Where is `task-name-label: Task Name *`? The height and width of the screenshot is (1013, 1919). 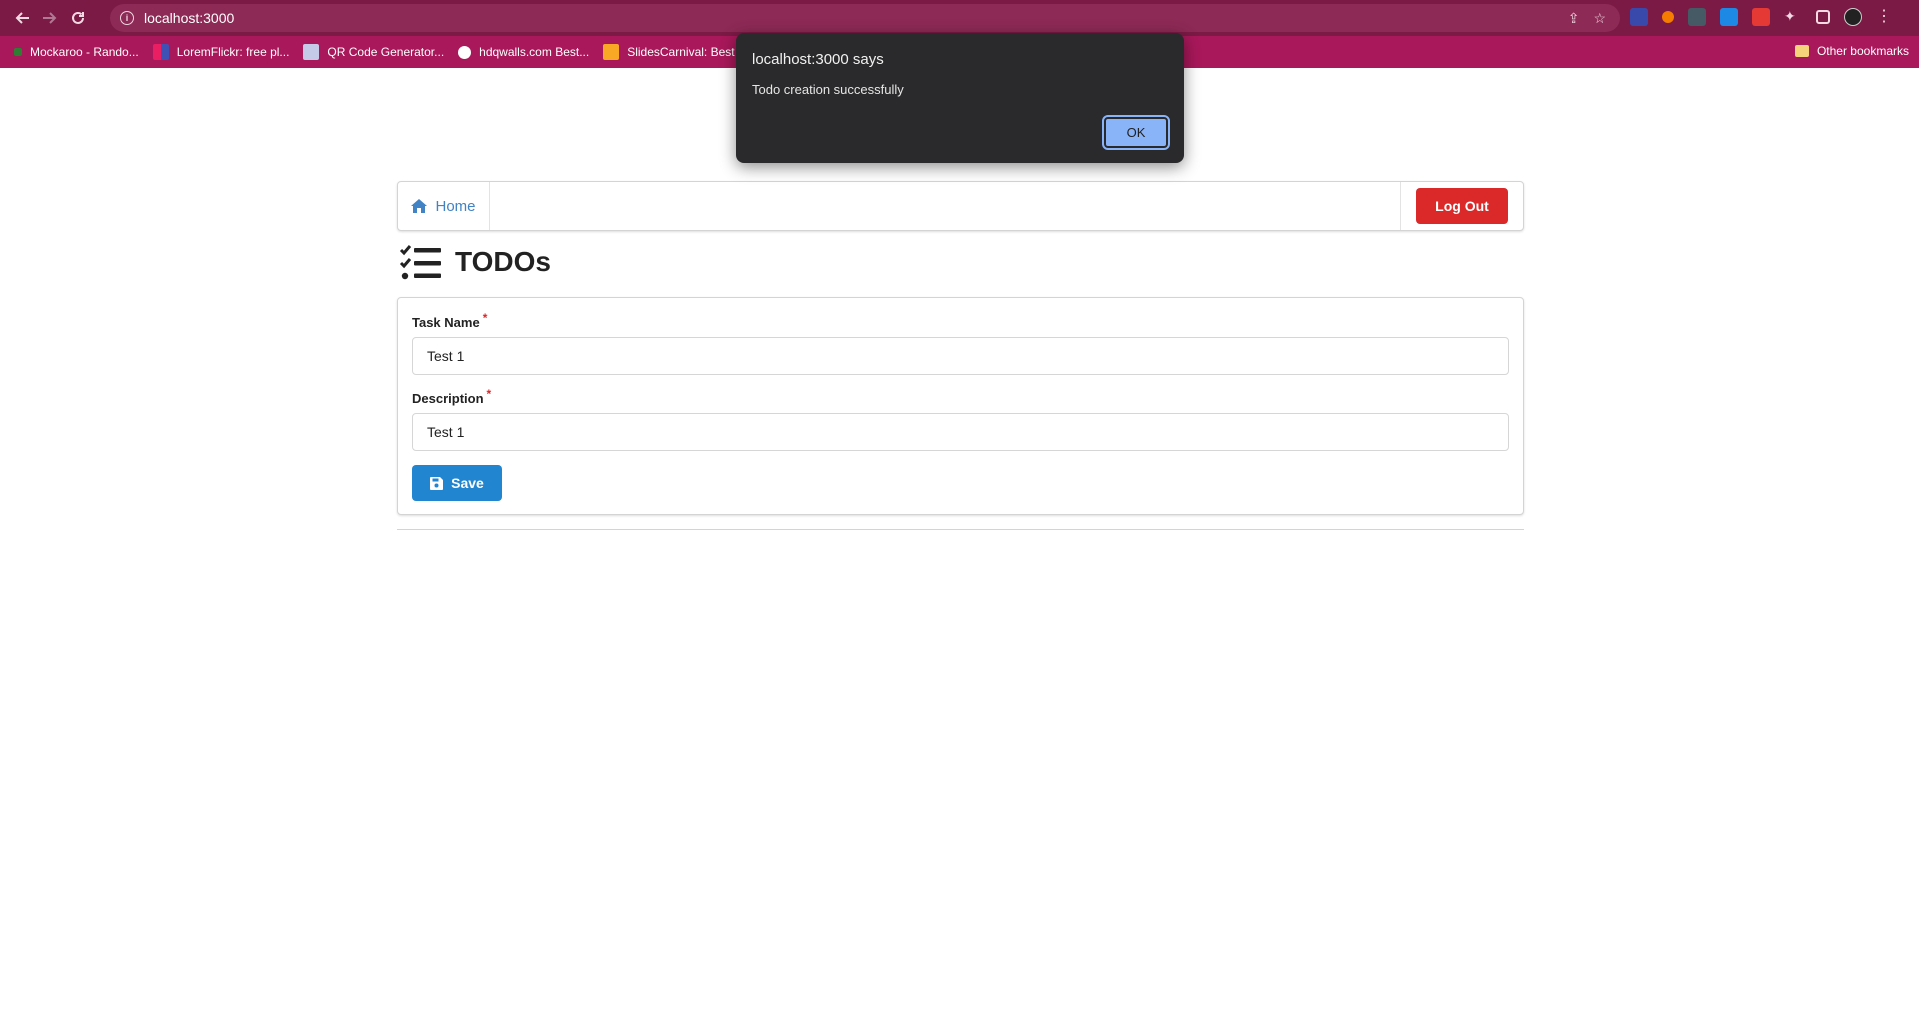
task-name-label: Task Name * is located at coordinates (449, 320).